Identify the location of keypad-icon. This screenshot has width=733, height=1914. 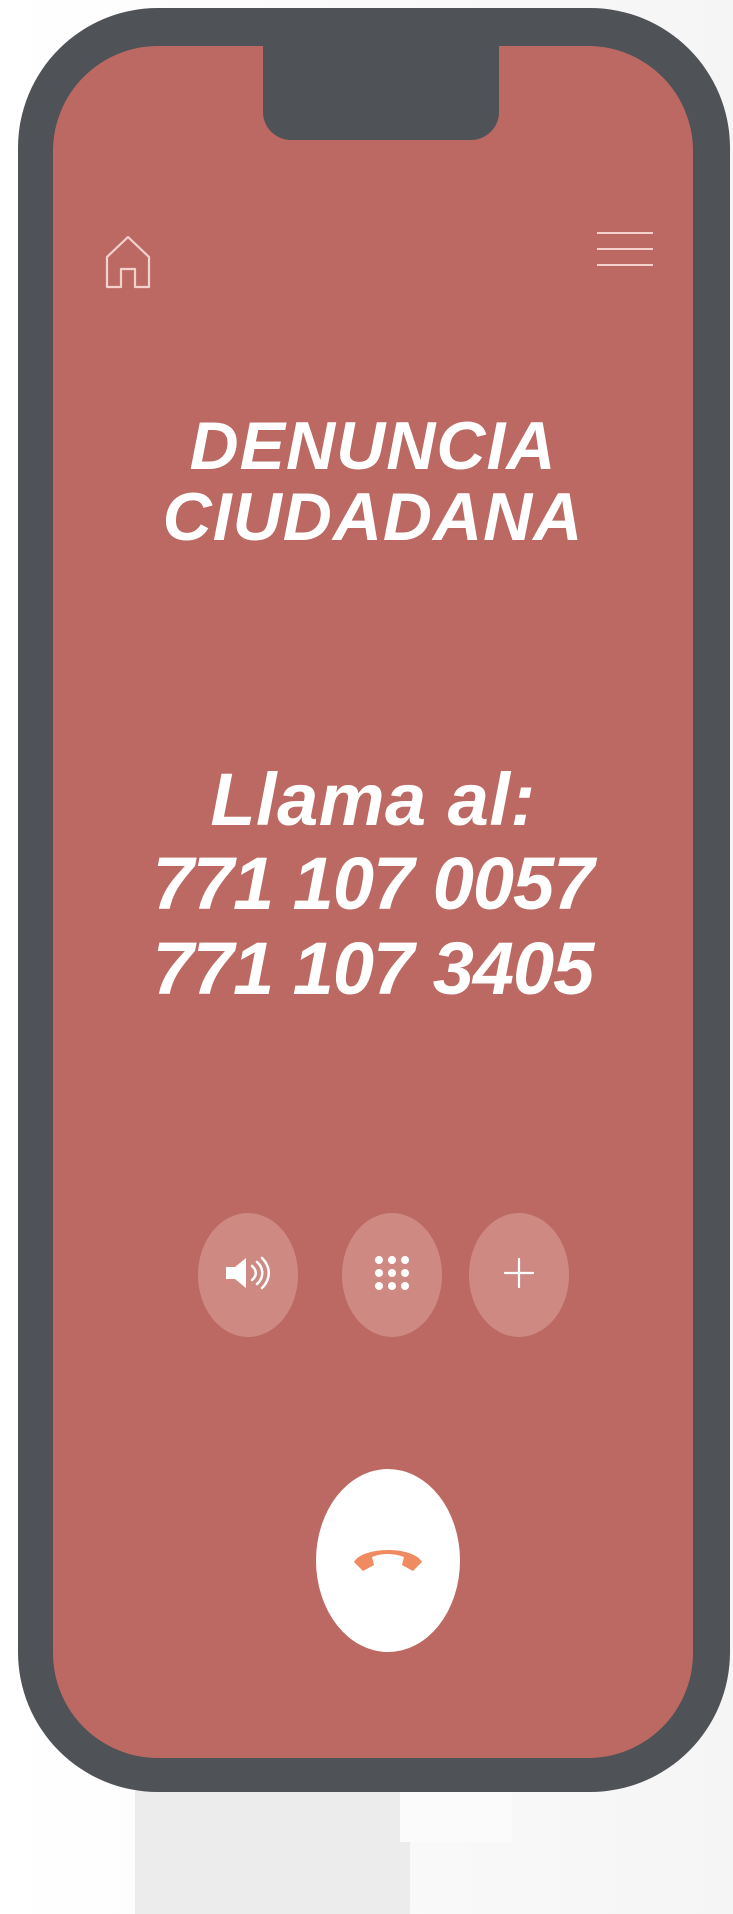
(392, 1275).